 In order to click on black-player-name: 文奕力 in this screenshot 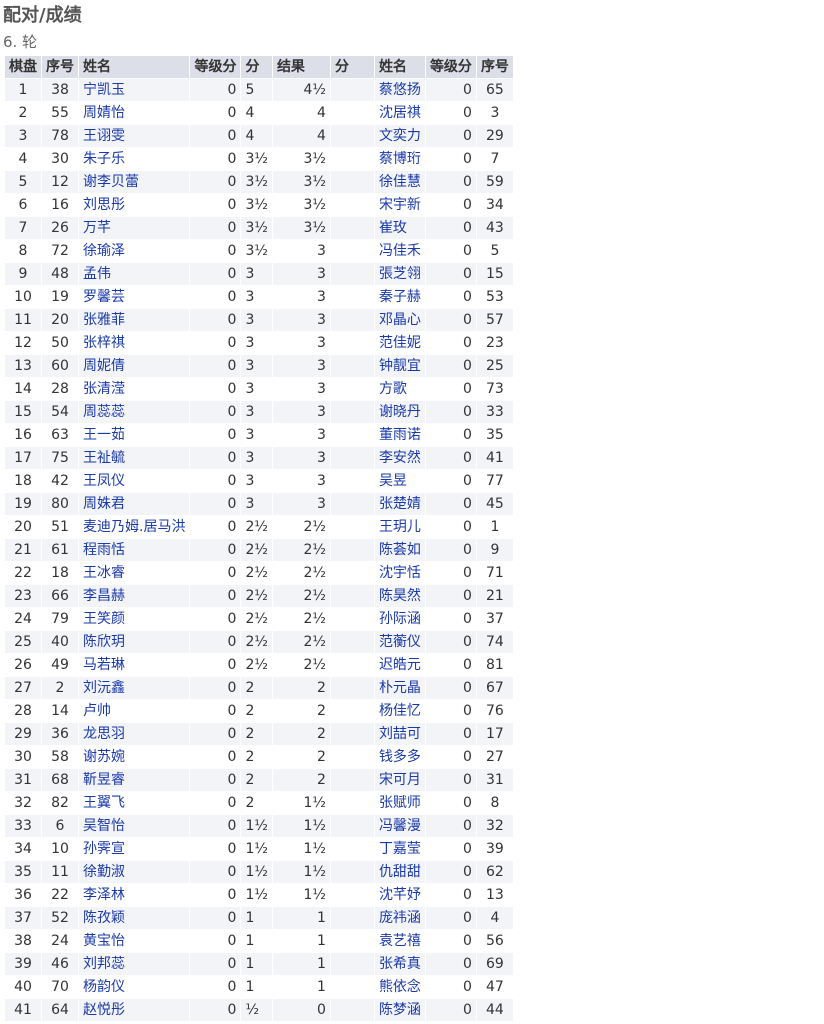, I will do `click(399, 136)`.